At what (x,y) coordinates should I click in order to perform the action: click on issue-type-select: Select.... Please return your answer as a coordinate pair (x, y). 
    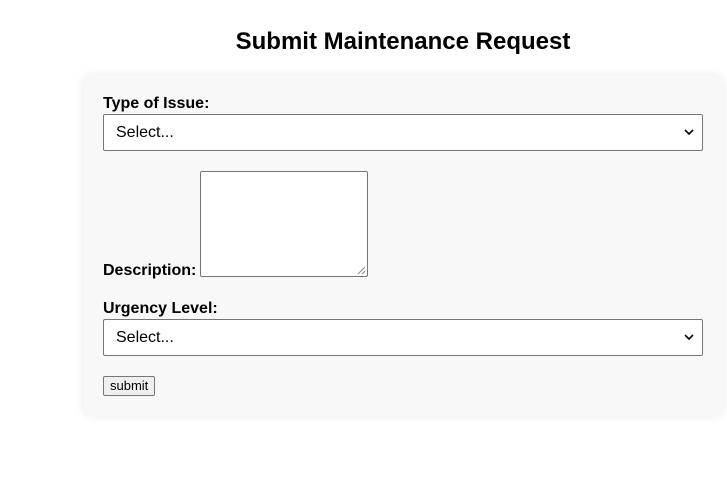
    Looking at the image, I should click on (403, 132).